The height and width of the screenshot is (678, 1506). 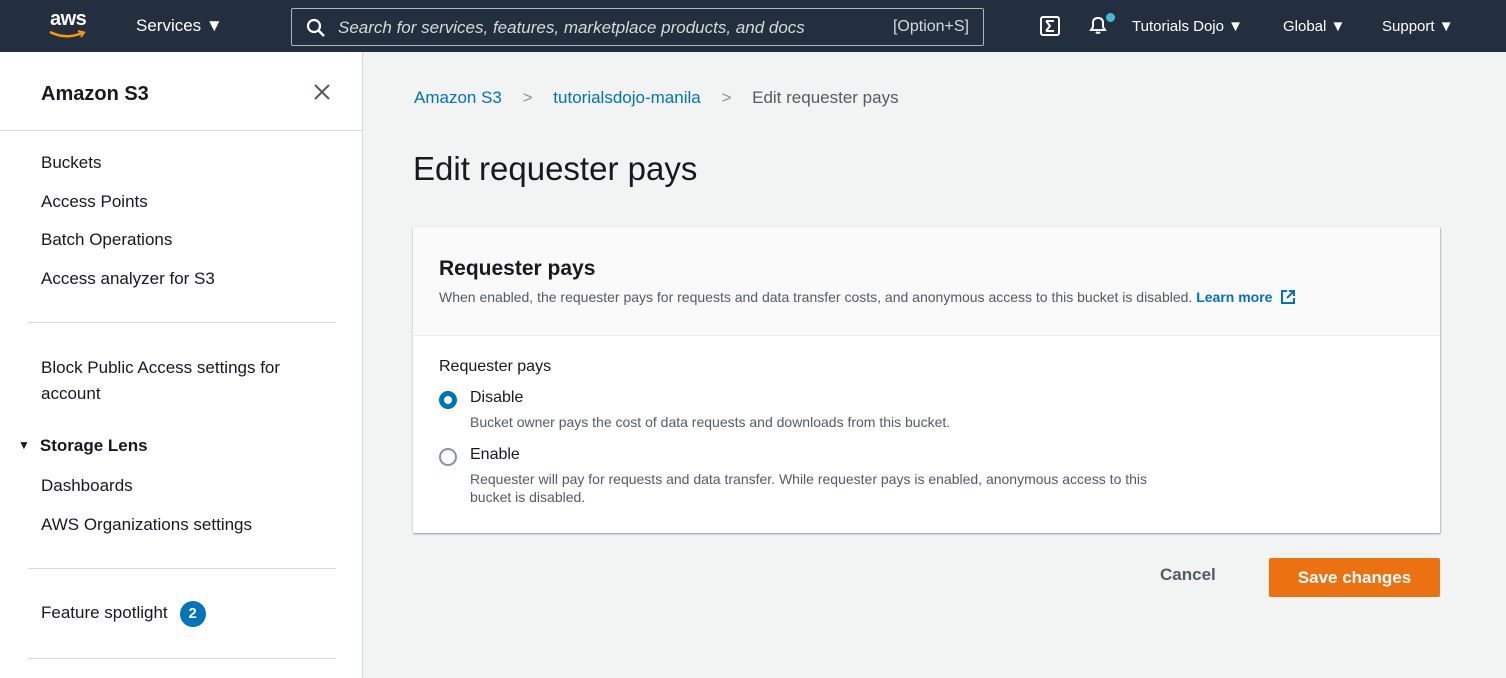 What do you see at coordinates (192, 614) in the screenshot?
I see `count-badge: 2` at bounding box center [192, 614].